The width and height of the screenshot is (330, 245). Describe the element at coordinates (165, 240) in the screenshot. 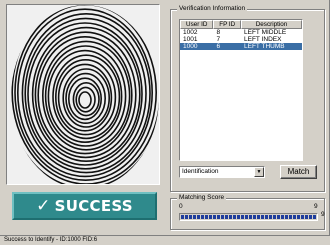

I see `status-bar: Success to Identify - ID:1000 FID:6` at that location.